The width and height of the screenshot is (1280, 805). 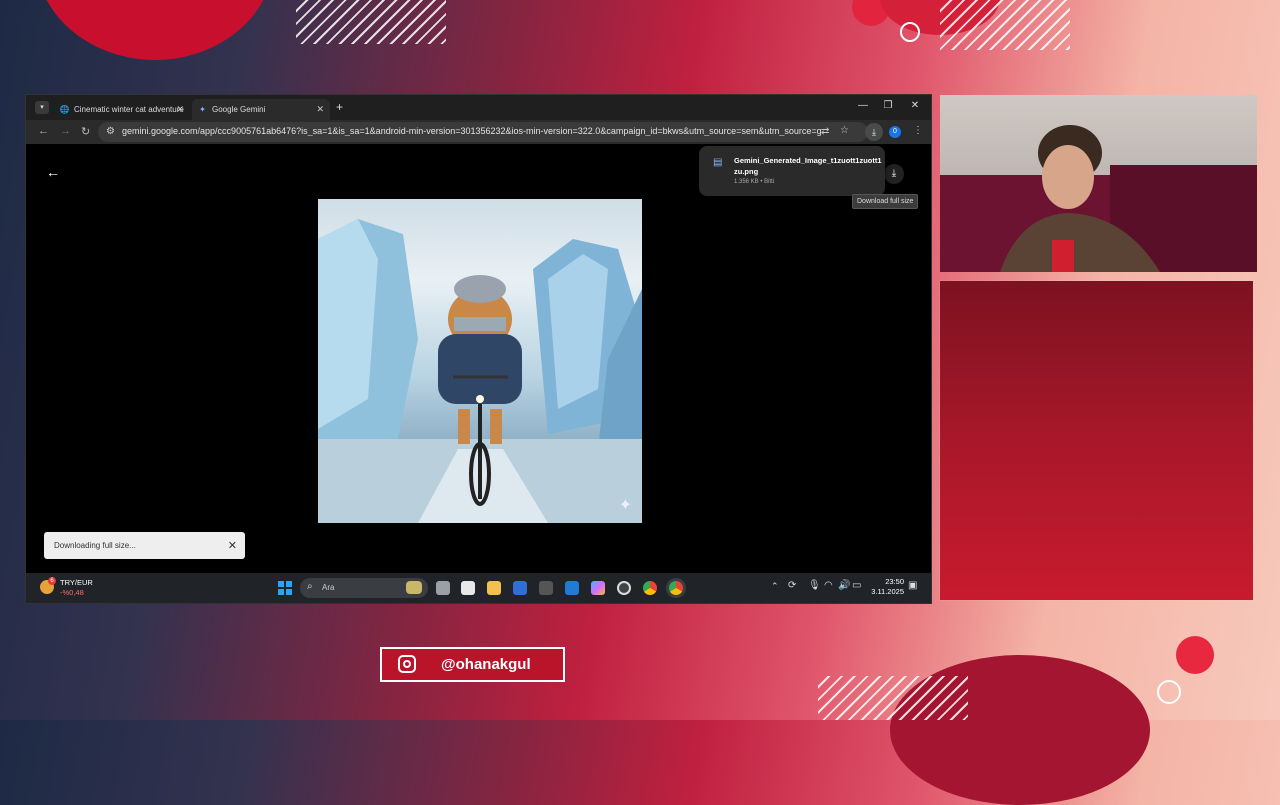 I want to click on back-icon: ←, so click(x=43, y=131).